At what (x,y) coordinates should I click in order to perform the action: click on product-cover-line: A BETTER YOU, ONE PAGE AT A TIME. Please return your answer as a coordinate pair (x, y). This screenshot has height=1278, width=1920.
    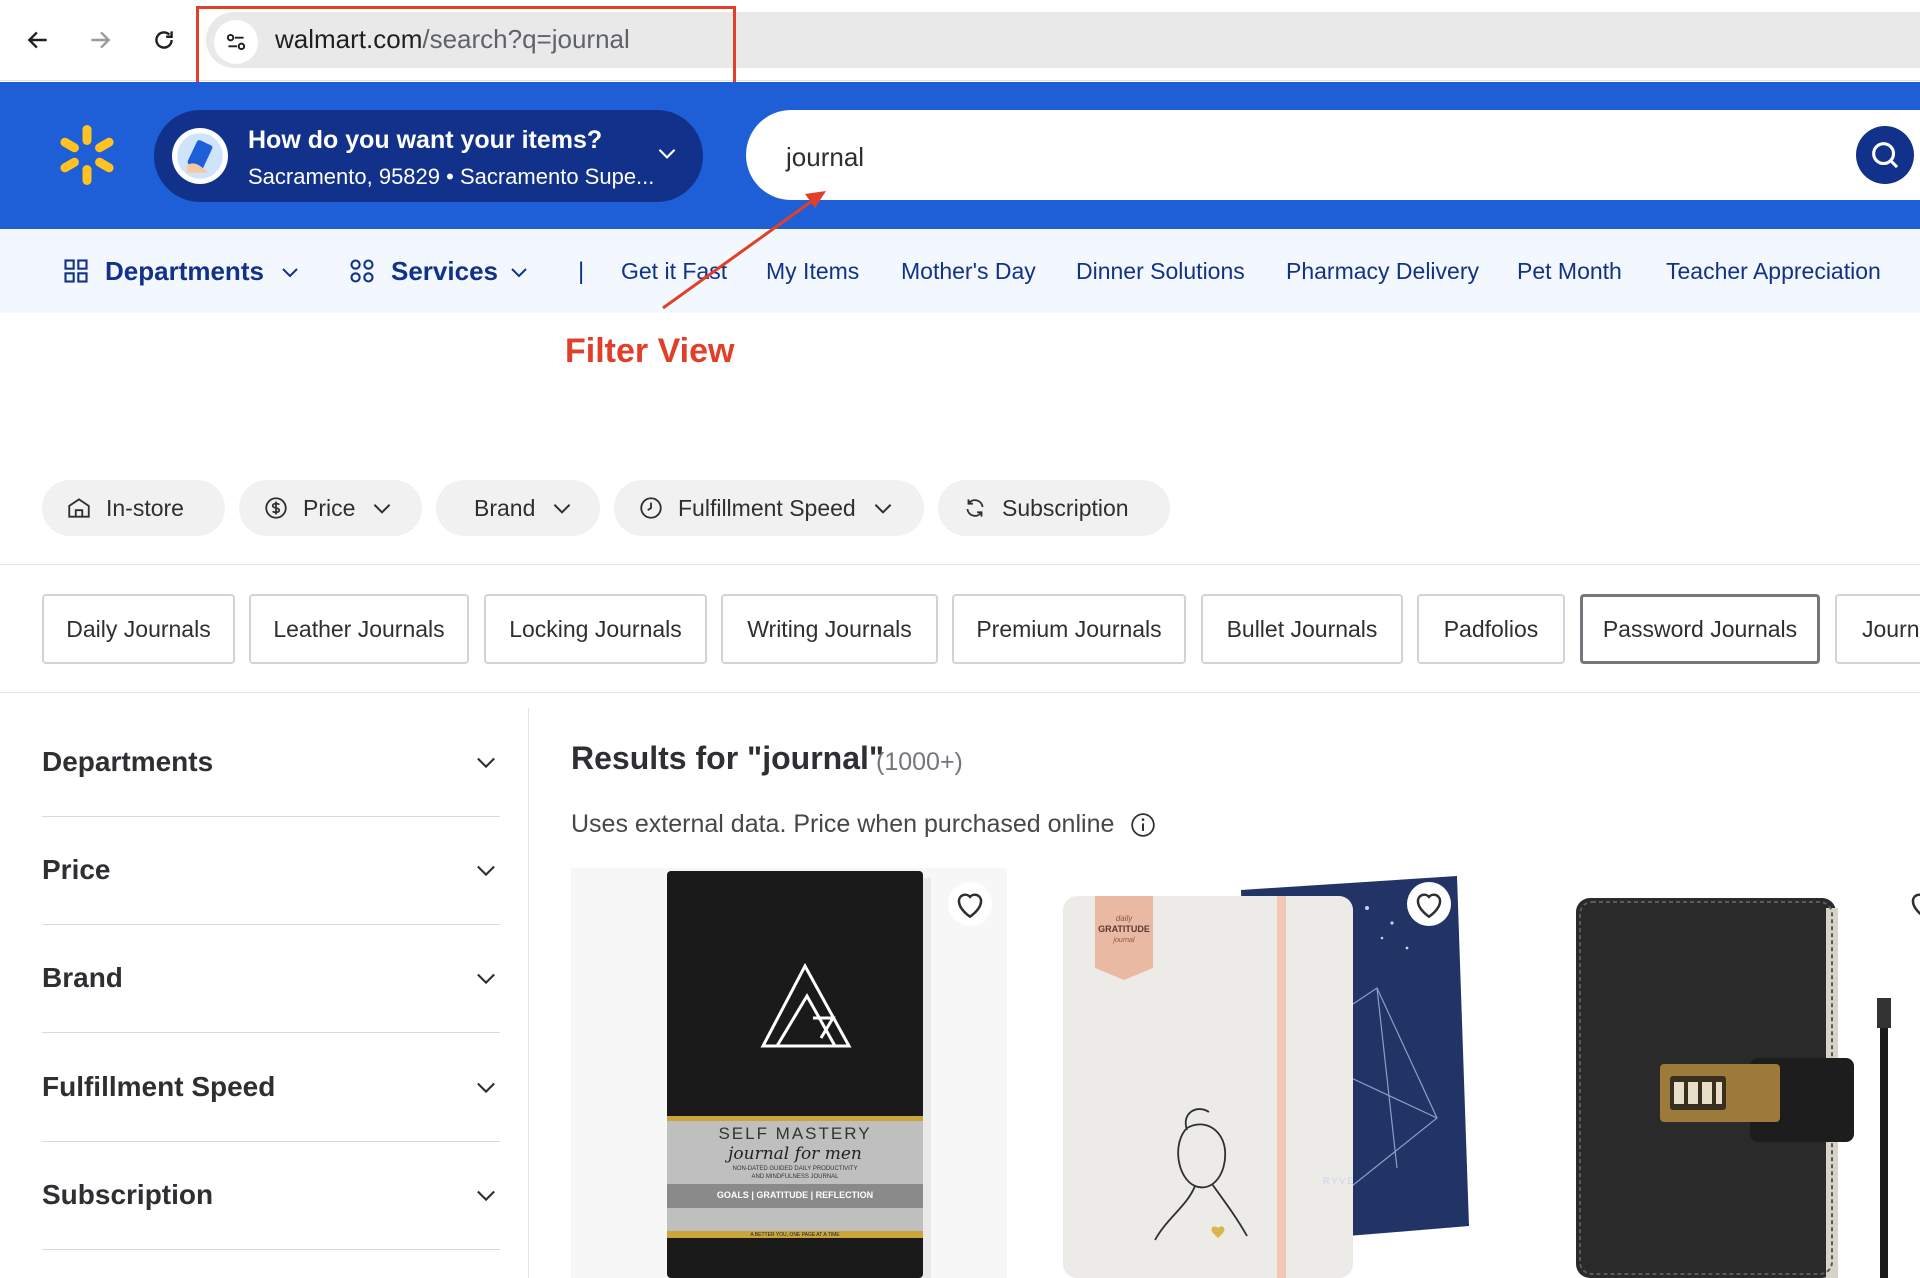
    Looking at the image, I should click on (795, 1235).